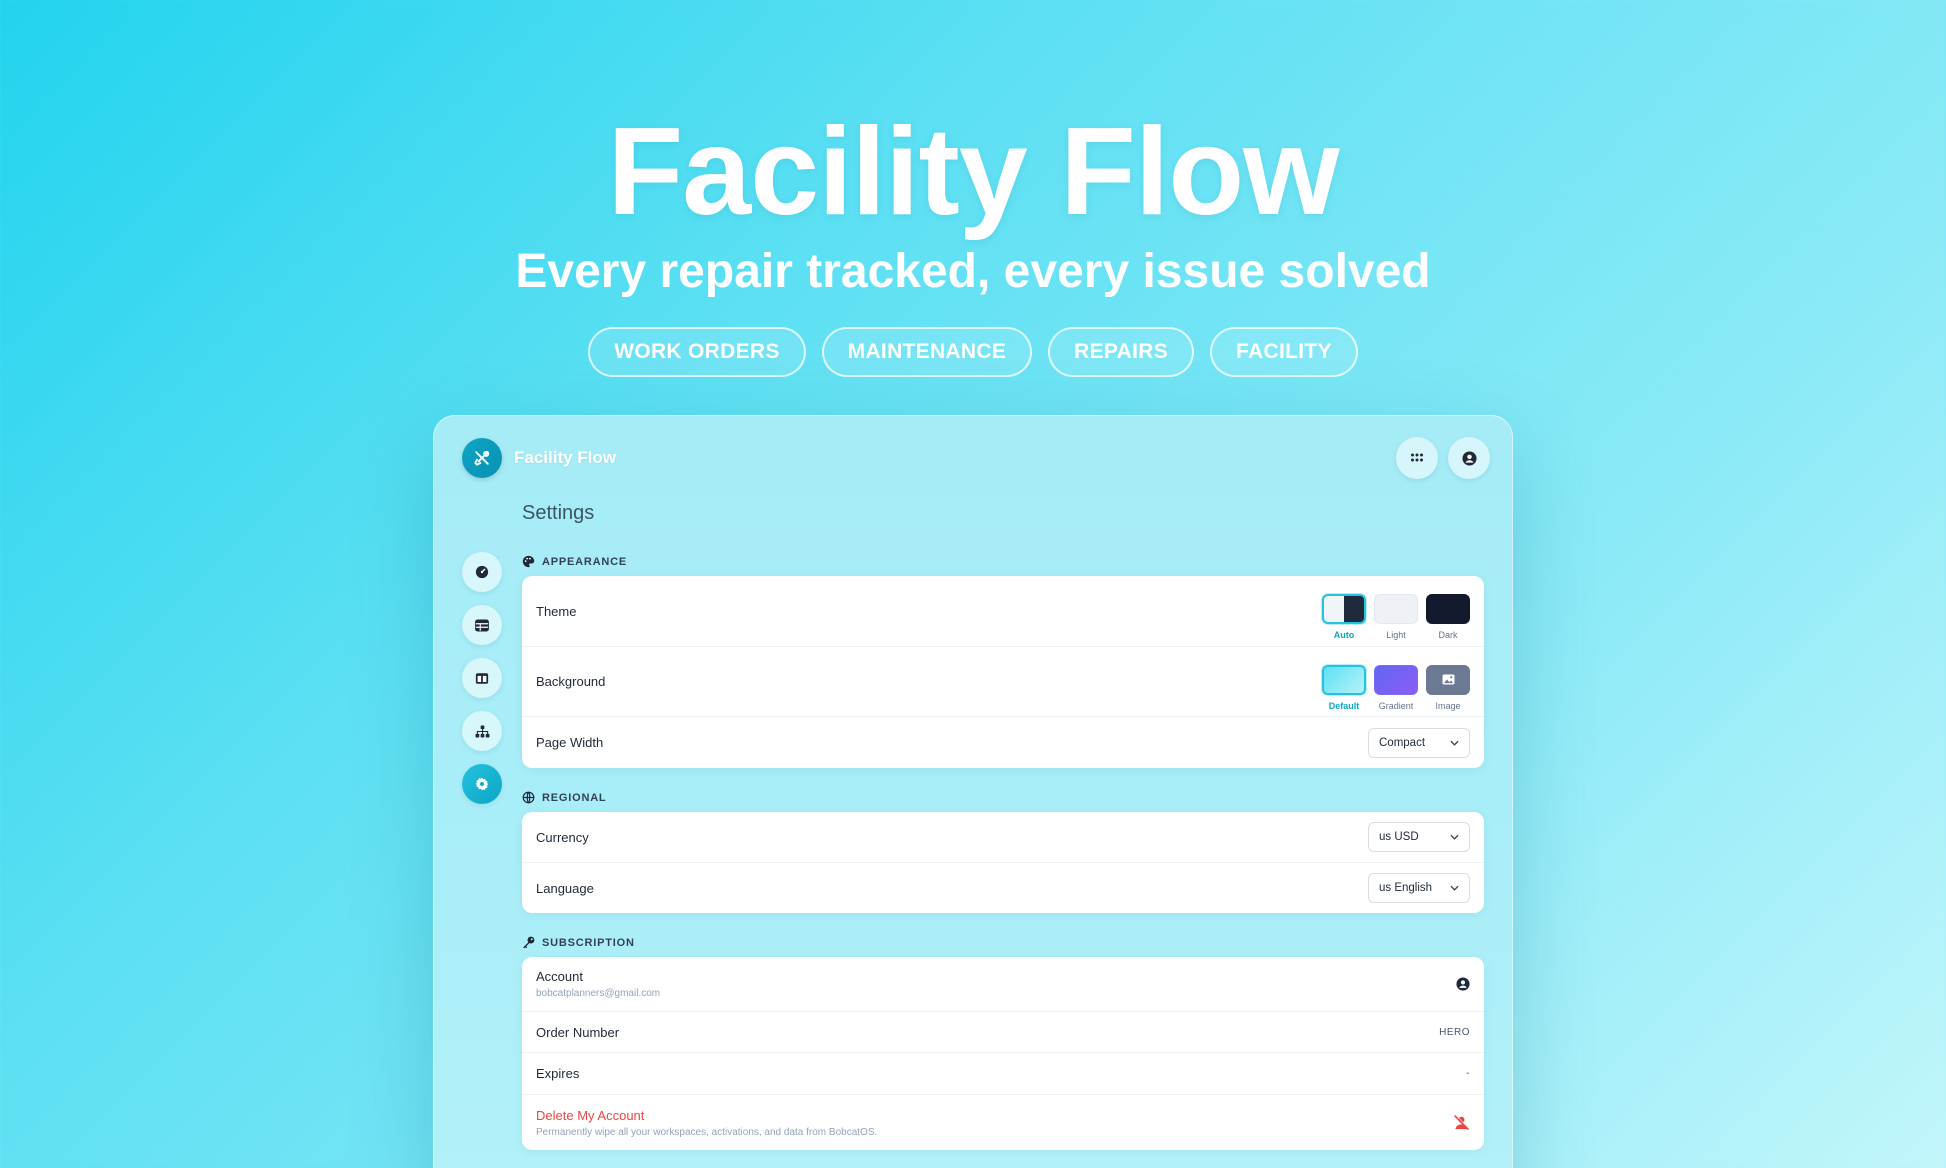 The height and width of the screenshot is (1168, 1946). I want to click on currency-label: Currency, so click(562, 837).